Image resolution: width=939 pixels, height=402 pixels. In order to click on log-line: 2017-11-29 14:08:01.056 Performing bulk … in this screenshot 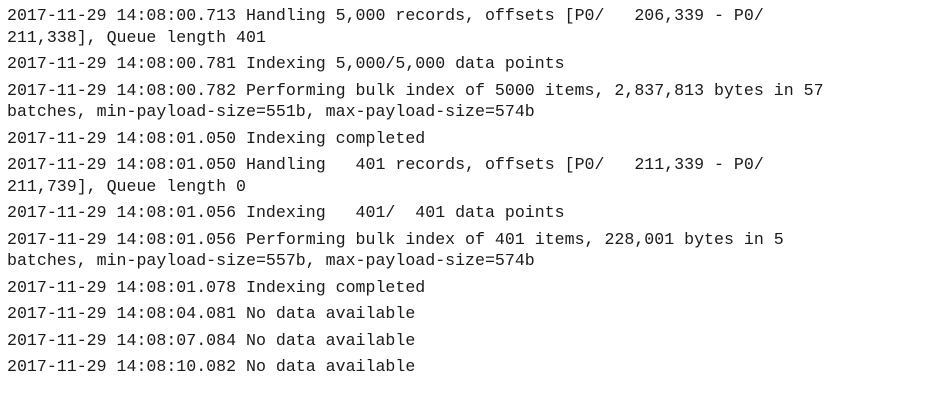, I will do `click(395, 250)`.